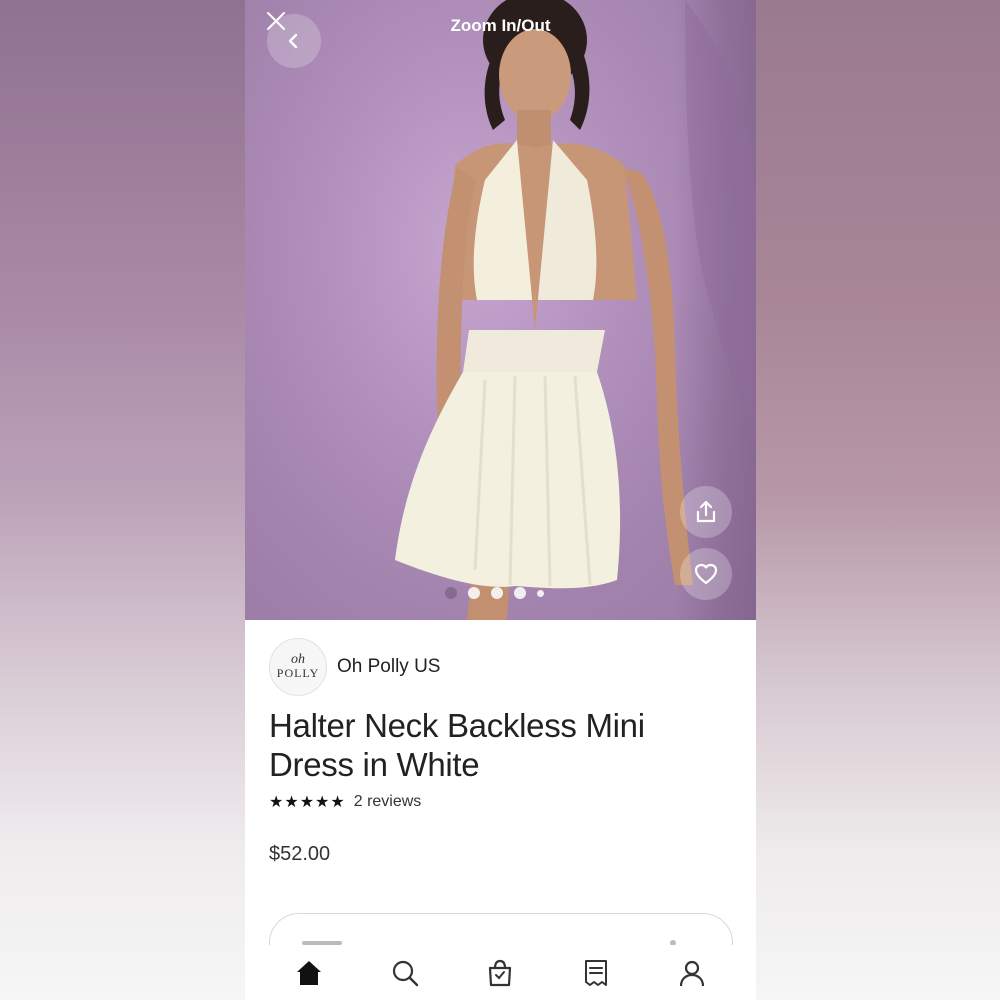  I want to click on bottom-tab-bar, so click(500, 972).